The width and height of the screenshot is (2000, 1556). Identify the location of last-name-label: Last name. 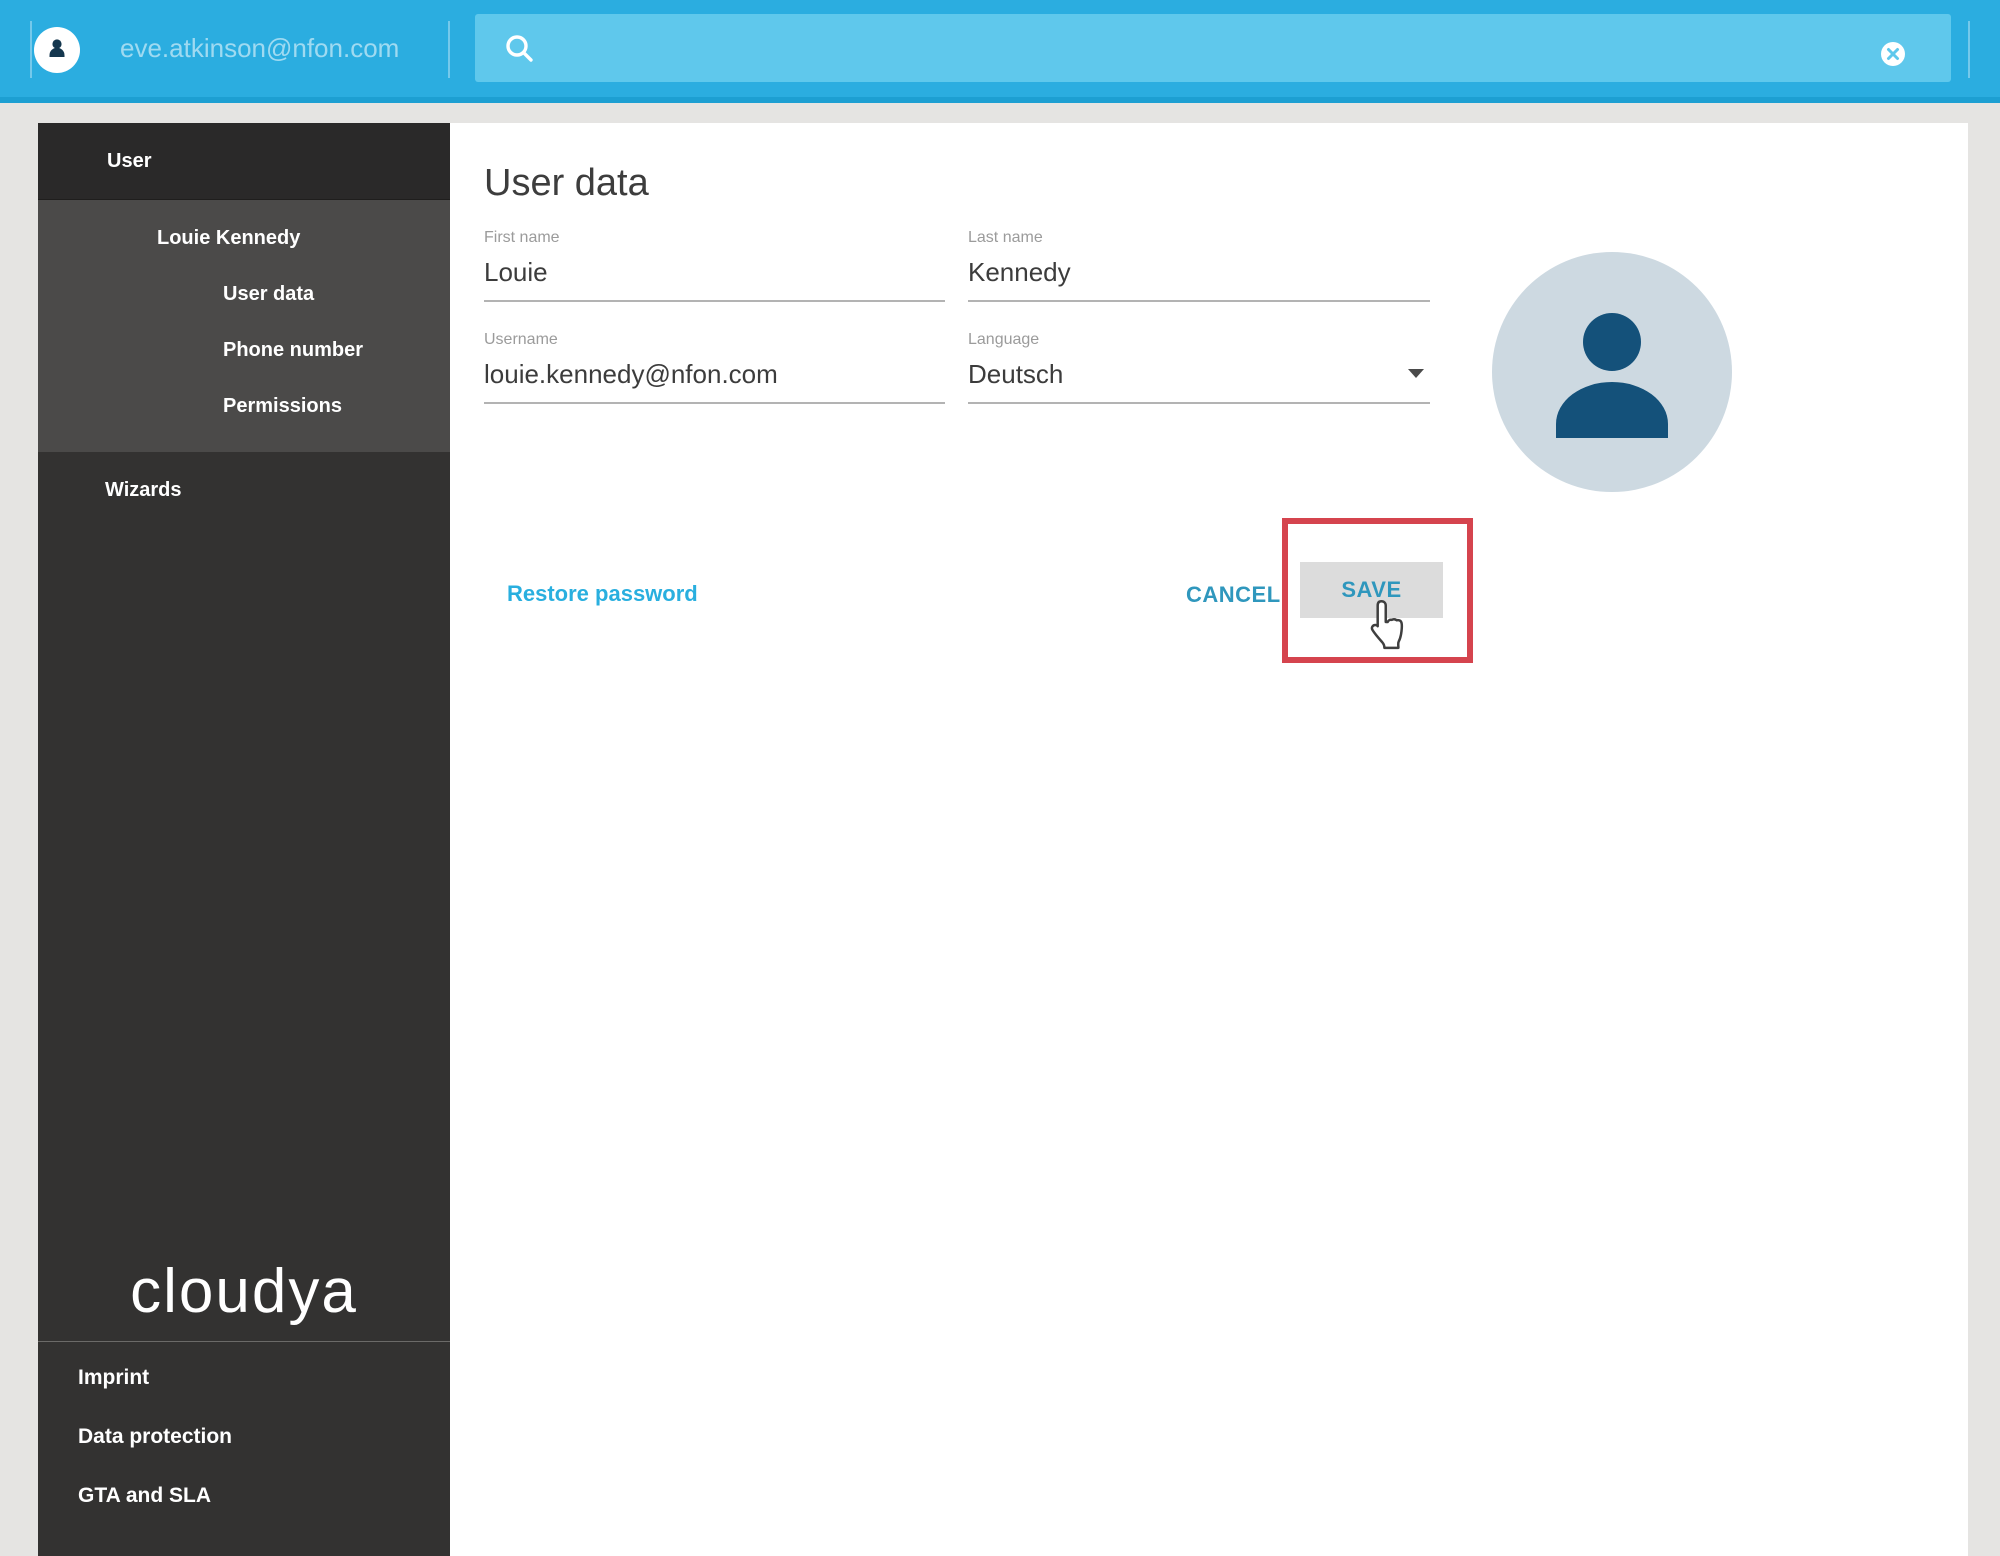
(1005, 237).